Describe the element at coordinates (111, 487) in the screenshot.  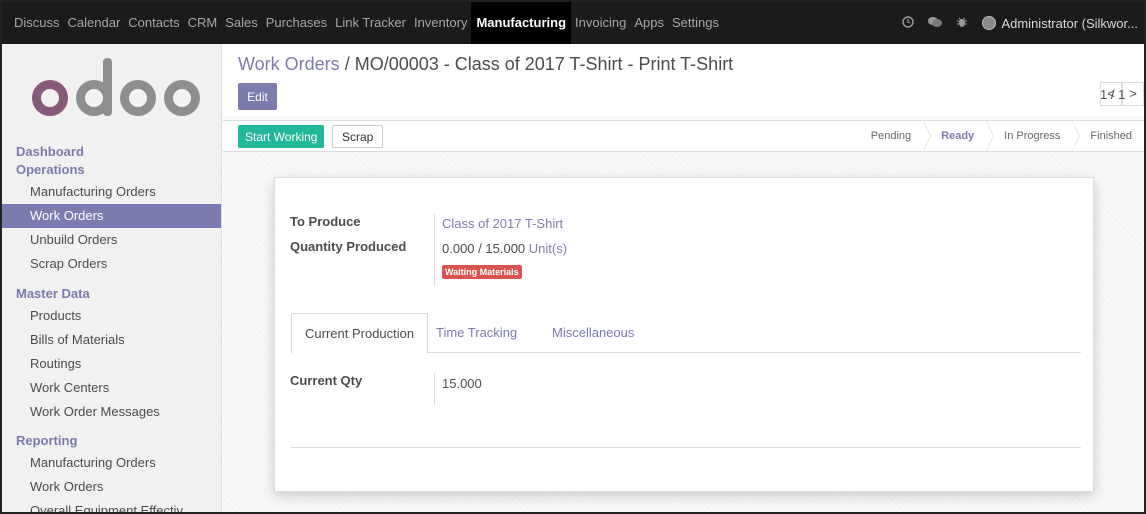
I see `sidebar-item-report-work-orders: Work Orders` at that location.